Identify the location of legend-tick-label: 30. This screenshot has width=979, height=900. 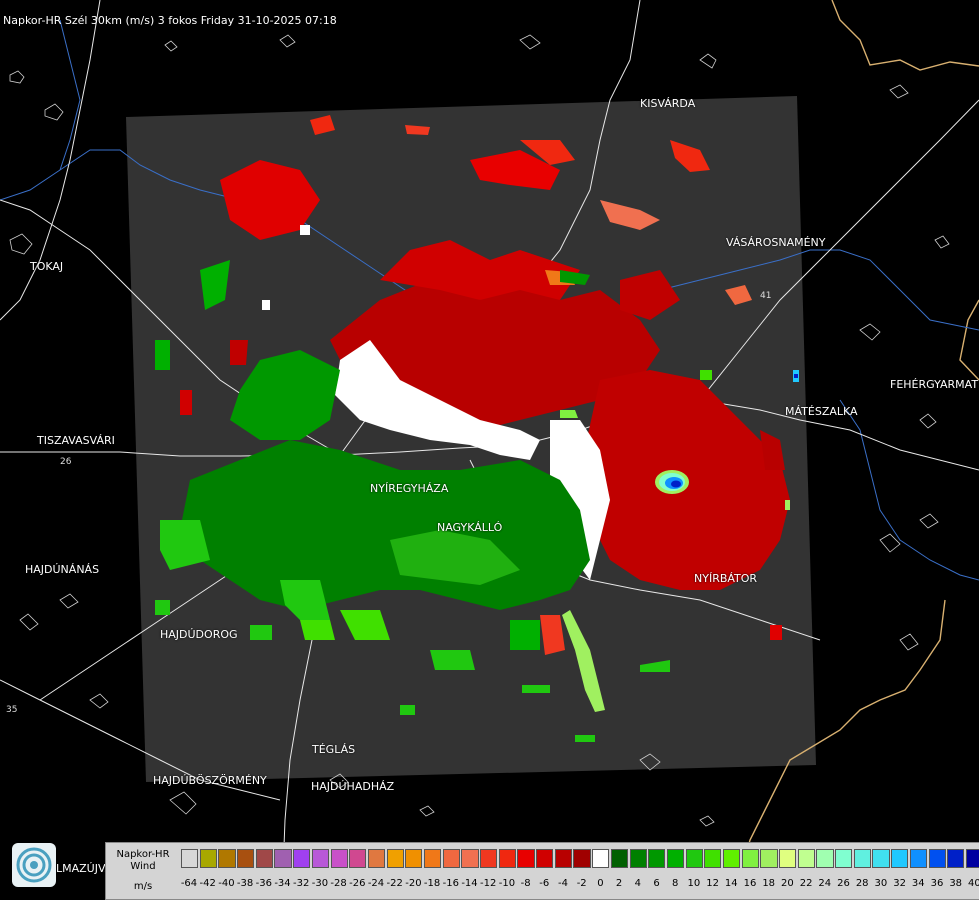
(881, 883).